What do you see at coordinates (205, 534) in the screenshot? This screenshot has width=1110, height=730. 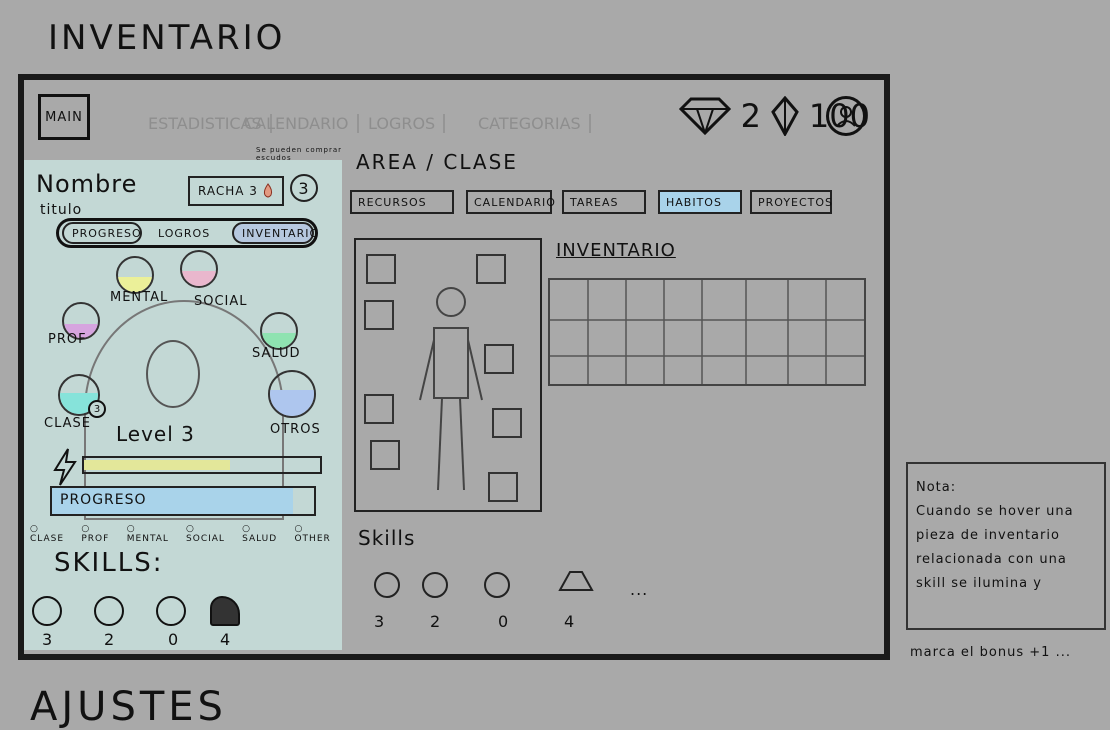 I see `legend-social: ○ SOCIAL` at bounding box center [205, 534].